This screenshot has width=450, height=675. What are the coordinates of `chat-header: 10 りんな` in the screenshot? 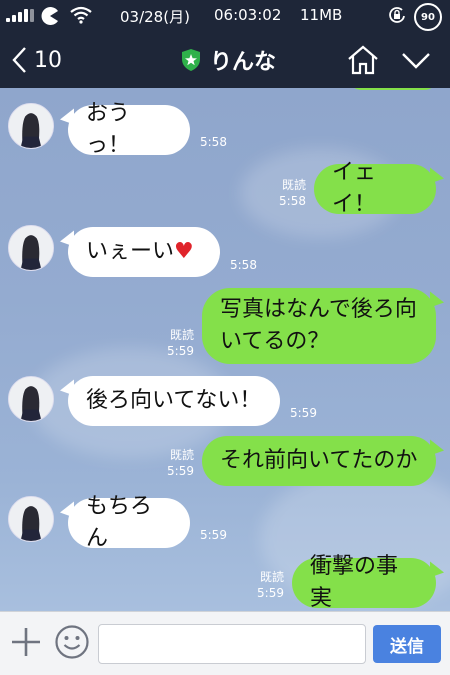 It's located at (225, 60).